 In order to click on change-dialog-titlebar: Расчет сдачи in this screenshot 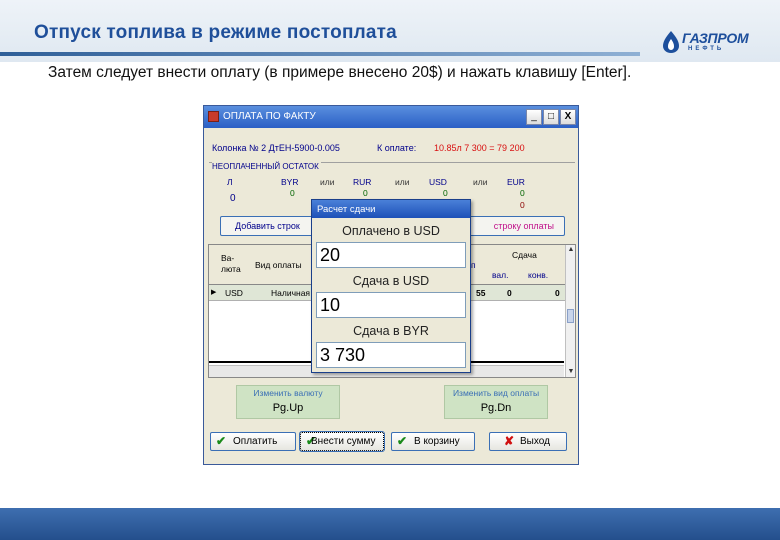, I will do `click(391, 209)`.